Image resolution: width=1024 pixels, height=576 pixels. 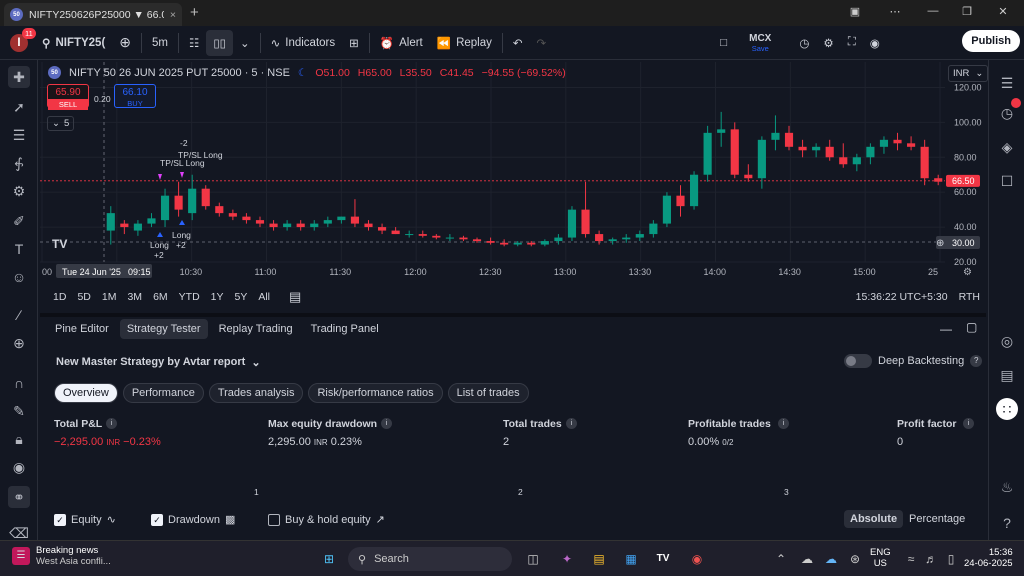 I want to click on range-1y: 1Y, so click(x=217, y=297).